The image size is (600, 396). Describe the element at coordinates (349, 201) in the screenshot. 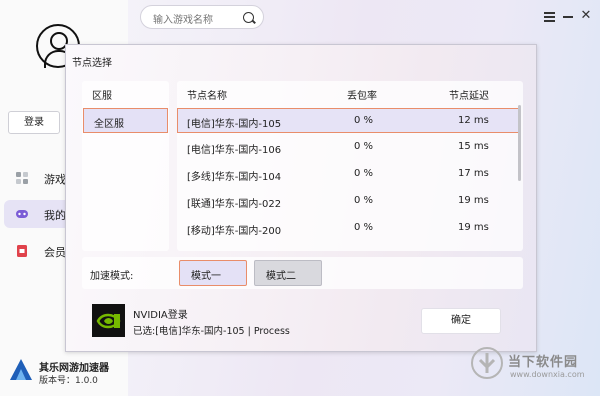

I see `table-row: [联通]华东-国内-022 0 % 19 ms` at that location.